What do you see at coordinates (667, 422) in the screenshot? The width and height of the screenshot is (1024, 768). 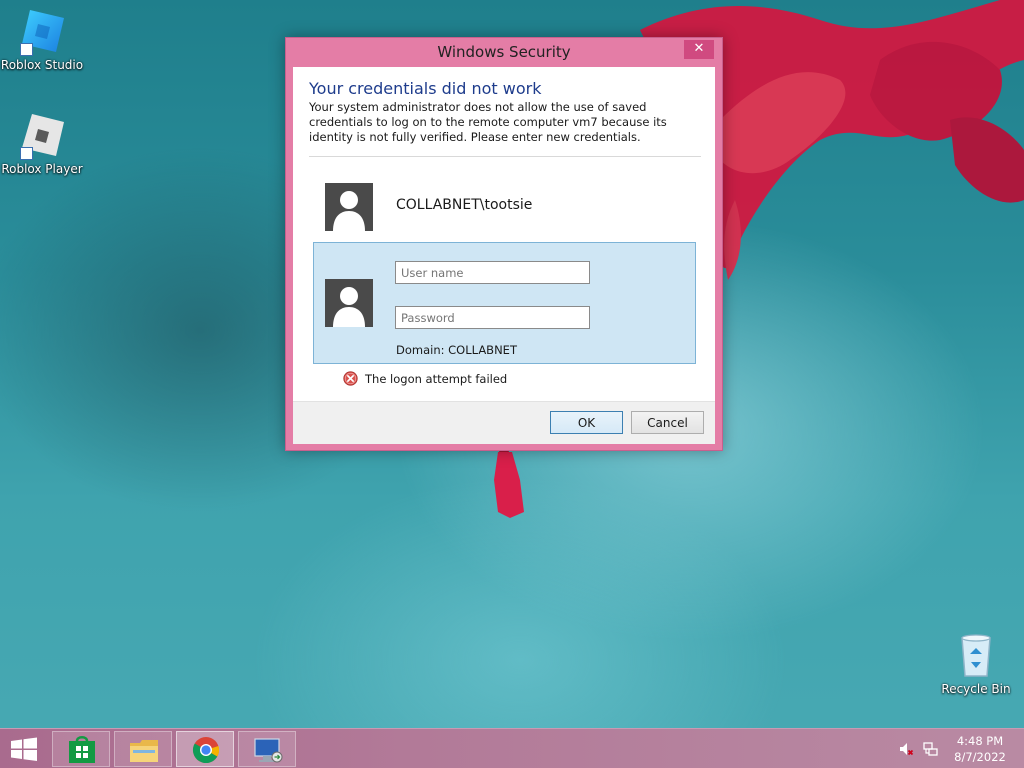 I see `cancel-button: Cancel` at bounding box center [667, 422].